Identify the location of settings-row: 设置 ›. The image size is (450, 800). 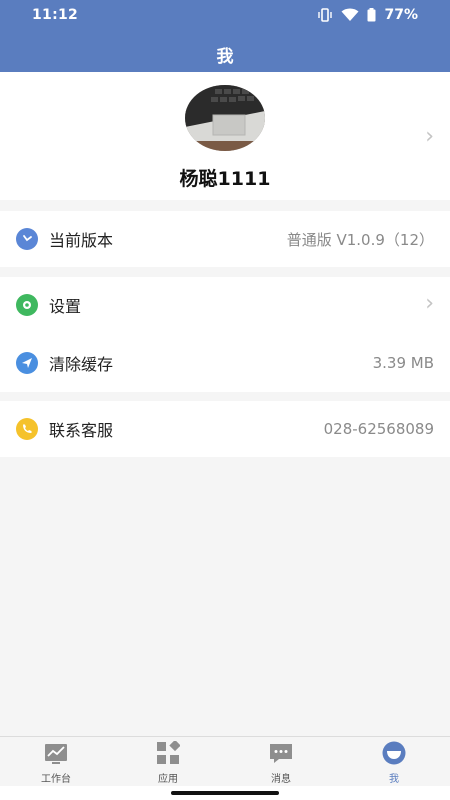
(225, 305).